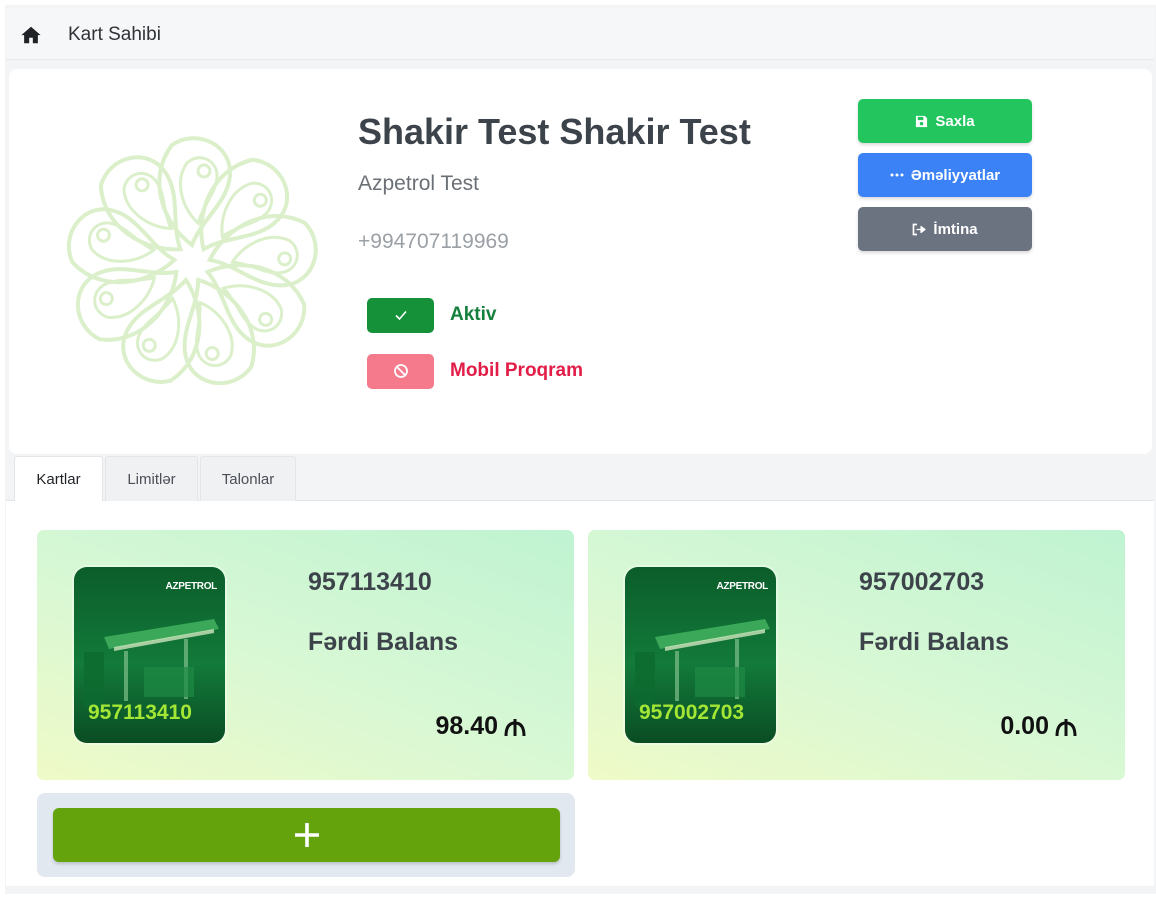  I want to click on active-toggle, so click(400, 315).